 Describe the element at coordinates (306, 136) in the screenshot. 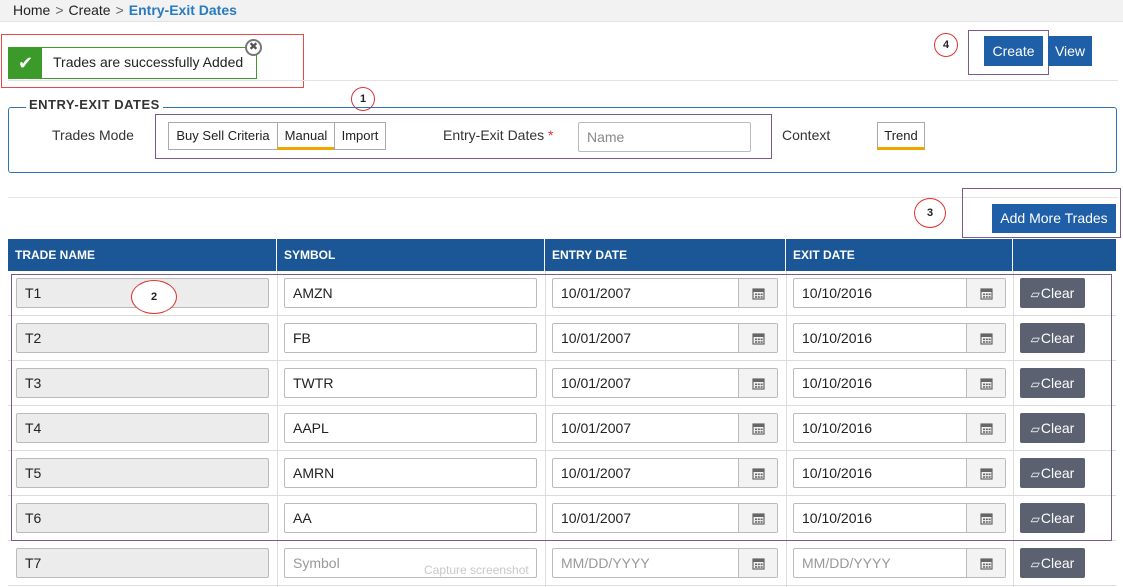

I see `mode-manual: Manual` at that location.